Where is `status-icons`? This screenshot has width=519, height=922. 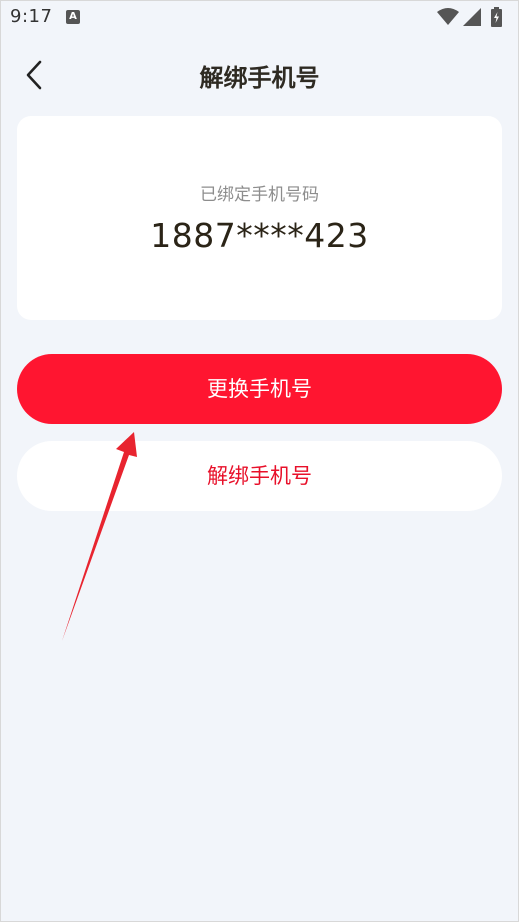
status-icons is located at coordinates (471, 17).